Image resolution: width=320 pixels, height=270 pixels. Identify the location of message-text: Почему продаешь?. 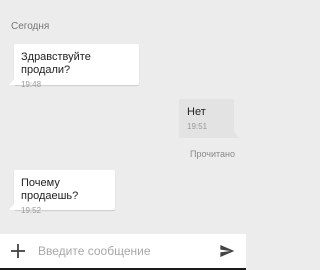
(50, 189).